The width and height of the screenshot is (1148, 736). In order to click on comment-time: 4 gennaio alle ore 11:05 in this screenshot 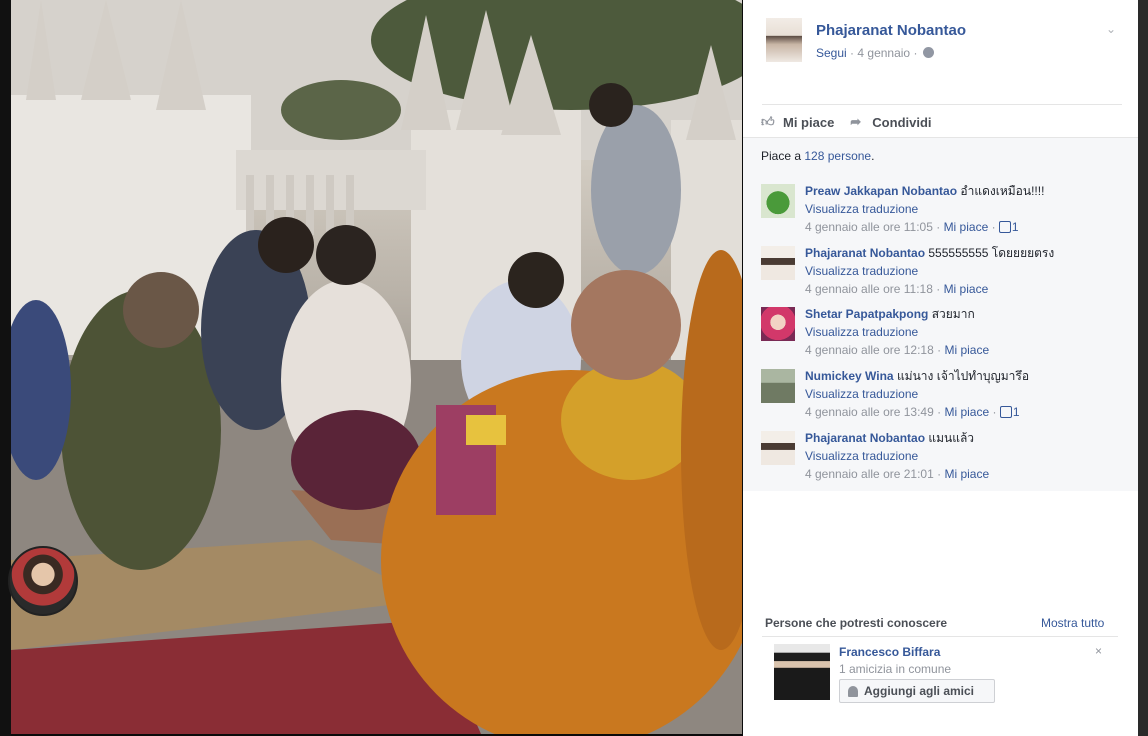, I will do `click(869, 227)`.